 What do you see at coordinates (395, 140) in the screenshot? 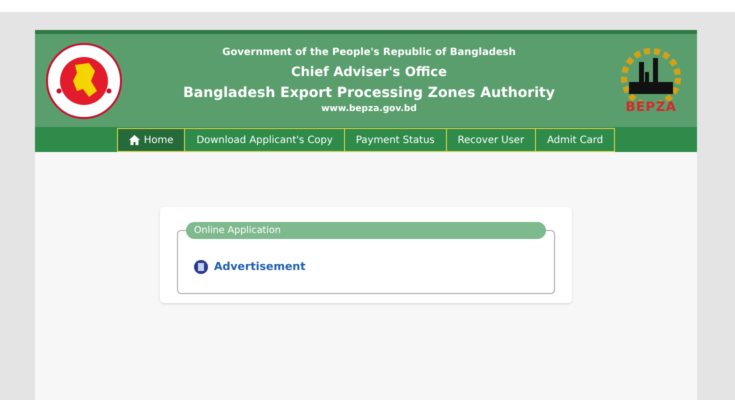
I see `nav-tab: Payment Status` at bounding box center [395, 140].